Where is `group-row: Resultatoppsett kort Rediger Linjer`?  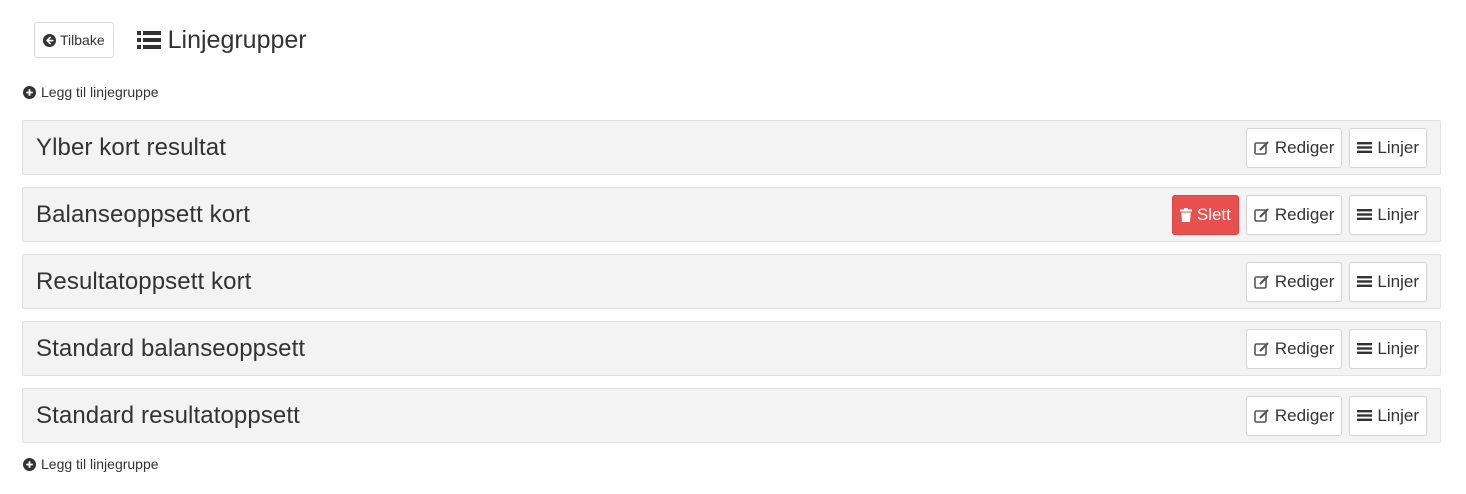
group-row: Resultatoppsett kort Rediger Linjer is located at coordinates (731, 281).